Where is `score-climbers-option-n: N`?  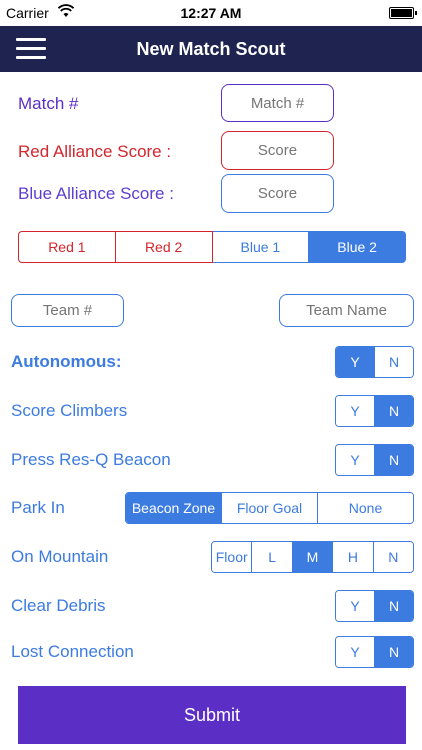
score-climbers-option-n: N is located at coordinates (393, 411).